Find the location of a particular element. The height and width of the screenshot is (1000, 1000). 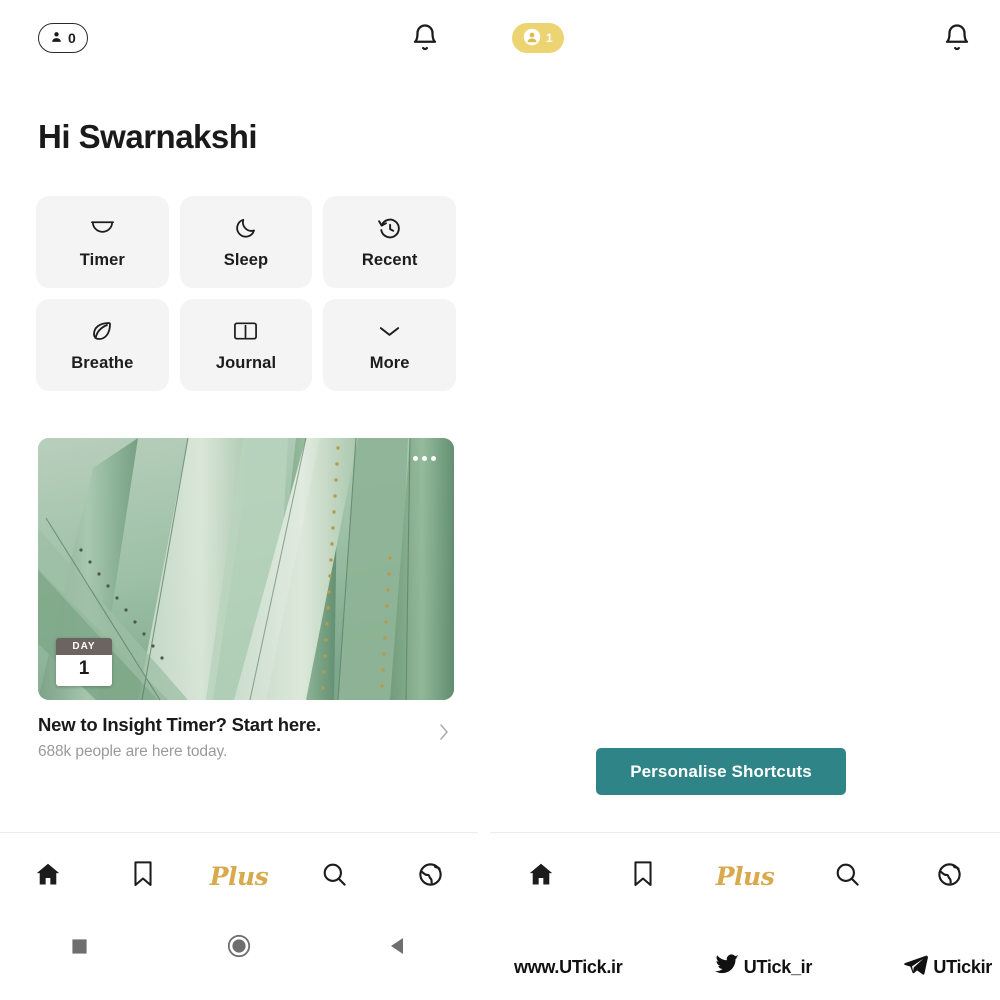

twitter-bird-icon is located at coordinates (727, 967).